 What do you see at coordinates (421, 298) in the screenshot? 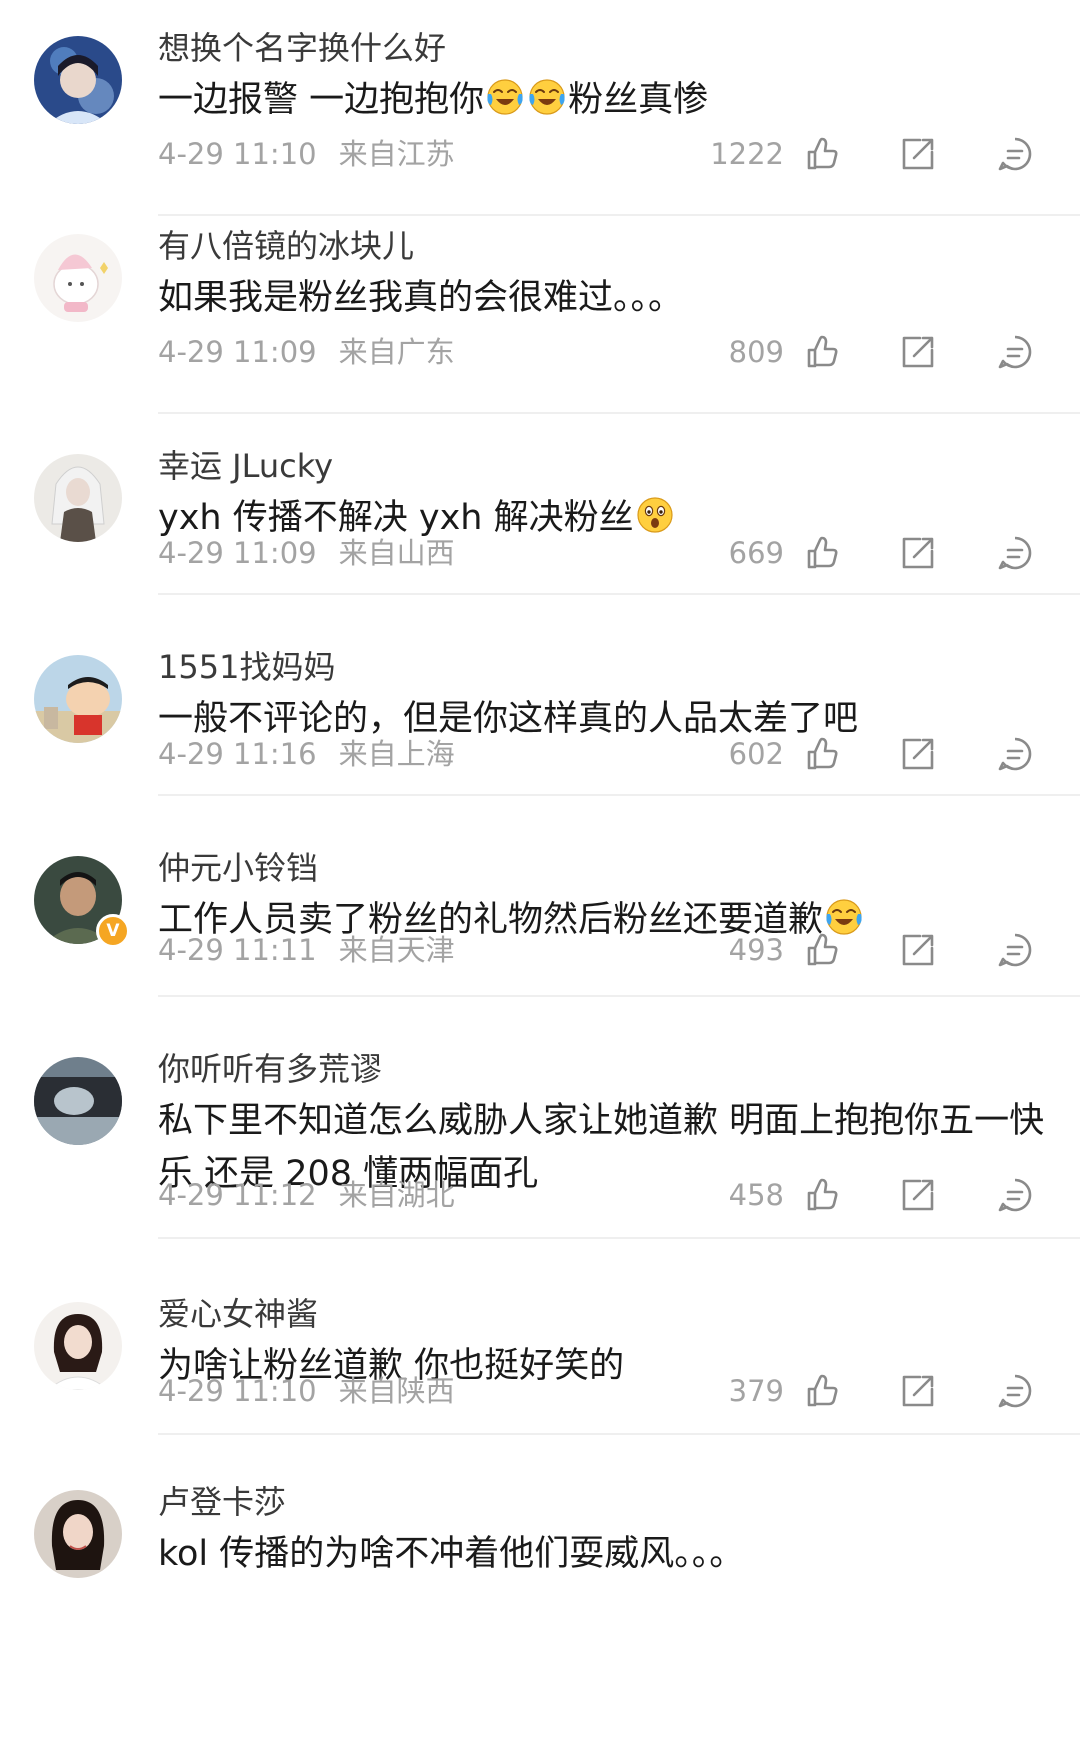
I see `comment-text: 如果我是粉丝我真的会很难过。。。` at bounding box center [421, 298].